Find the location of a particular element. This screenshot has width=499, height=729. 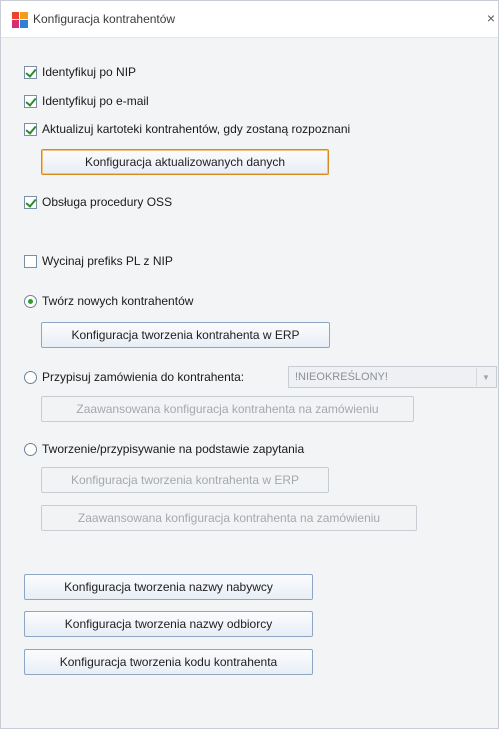

create-in-erp-button: Konfiguracja tworzenia kontrahenta w ERP is located at coordinates (185, 335).